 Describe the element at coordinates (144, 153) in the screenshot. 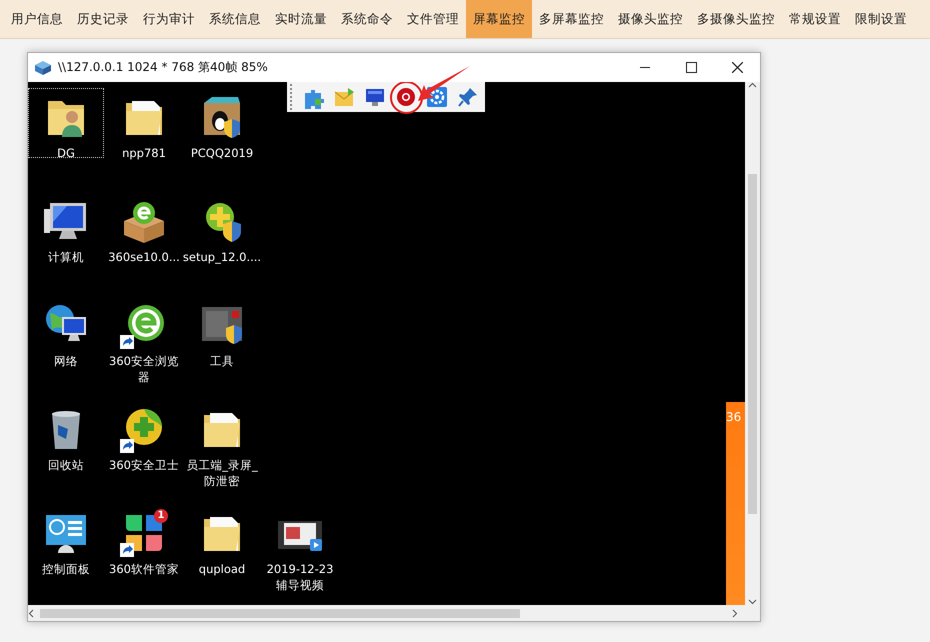

I see `desktop-icon-label: npp781` at that location.